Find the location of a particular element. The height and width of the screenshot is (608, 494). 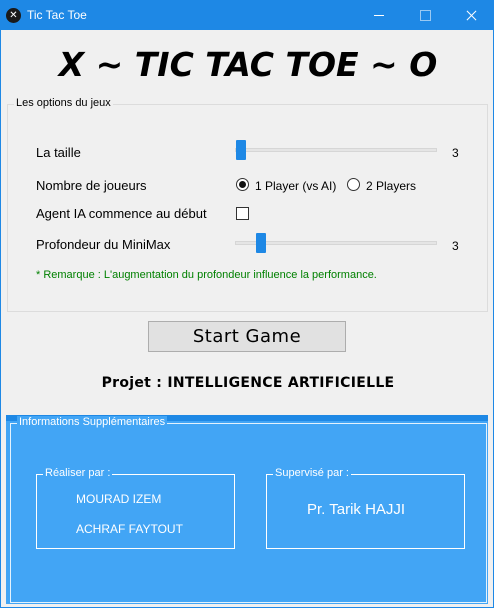

x-circle-icon: ✕ is located at coordinates (13, 15).